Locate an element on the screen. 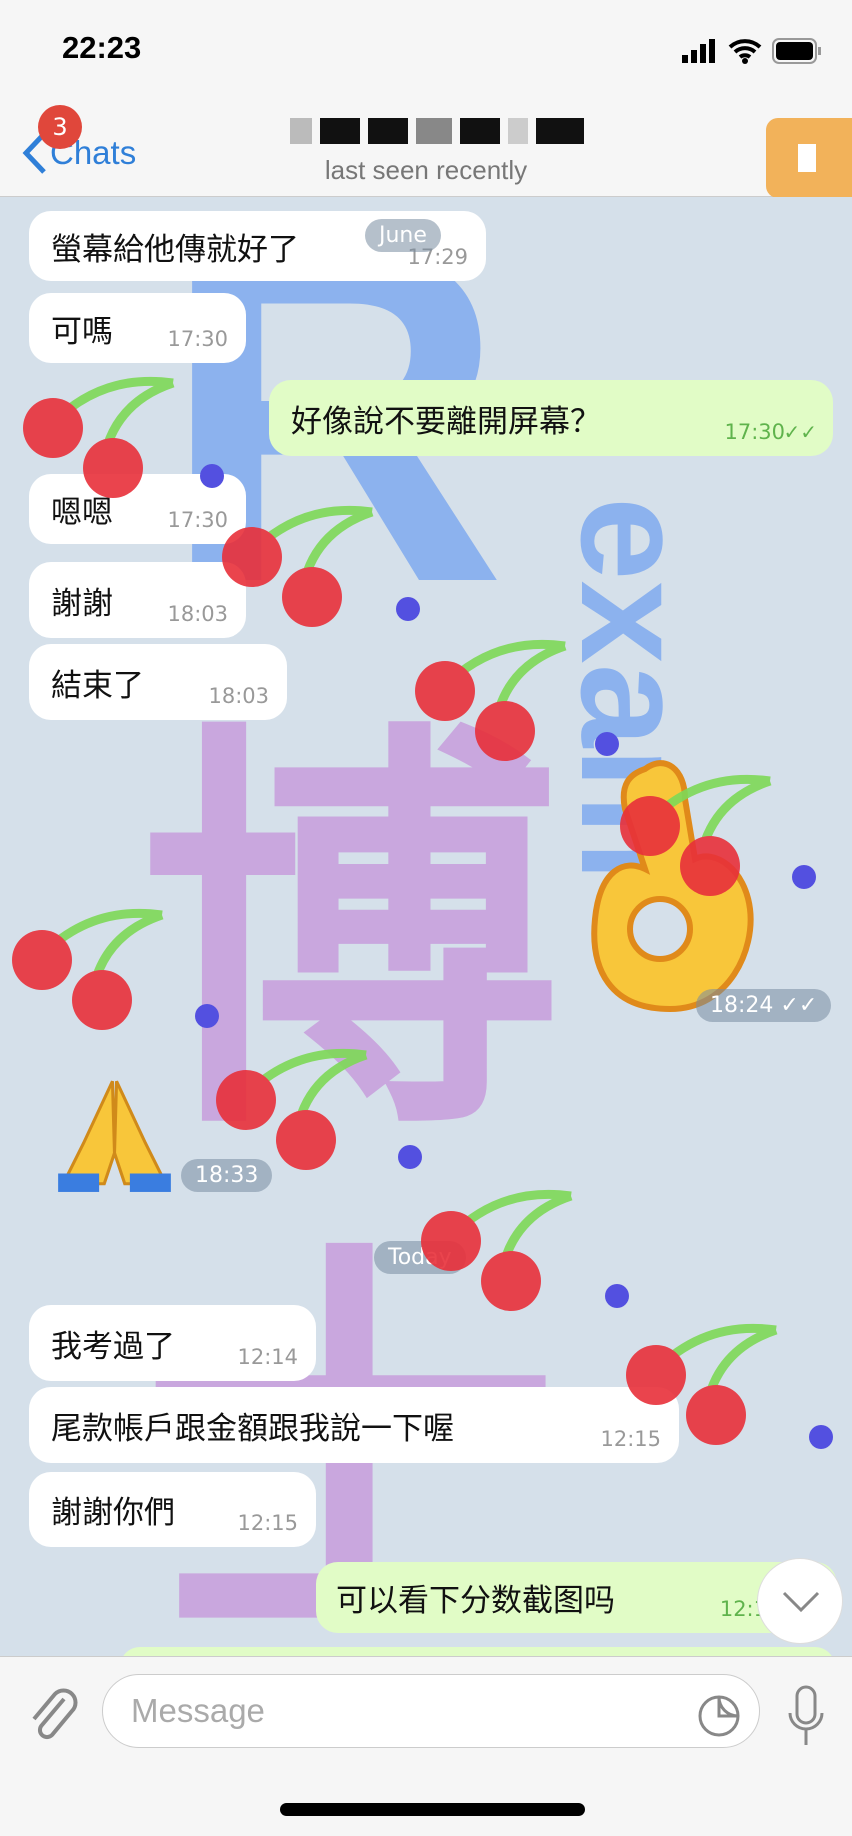 The height and width of the screenshot is (1836, 852). home-indicator is located at coordinates (432, 1809).